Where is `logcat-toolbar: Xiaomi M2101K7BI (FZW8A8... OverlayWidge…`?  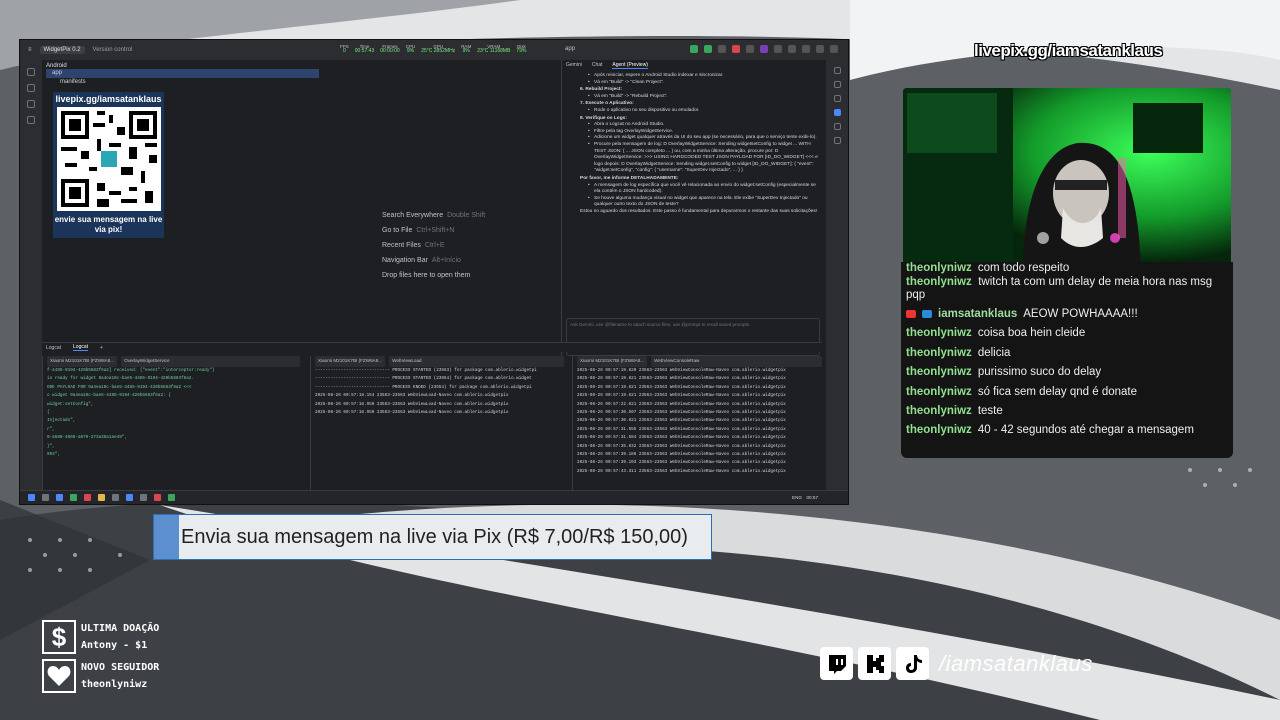 logcat-toolbar: Xiaomi M2101K7BI (FZW8A8... OverlayWidge… is located at coordinates (173, 361).